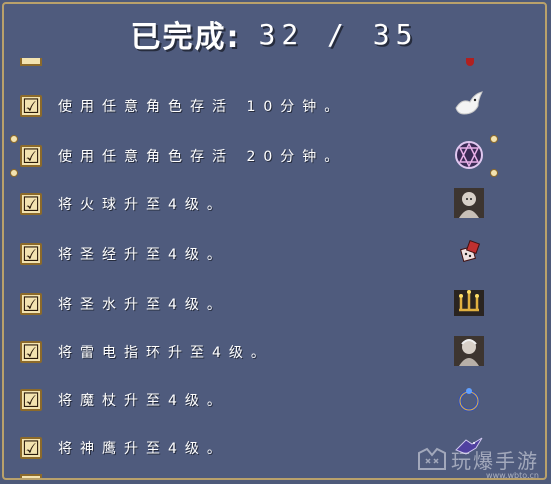 The image size is (551, 484). What do you see at coordinates (165, 353) in the screenshot?
I see `achievement-text: 将雷电指环升至4级。` at bounding box center [165, 353].